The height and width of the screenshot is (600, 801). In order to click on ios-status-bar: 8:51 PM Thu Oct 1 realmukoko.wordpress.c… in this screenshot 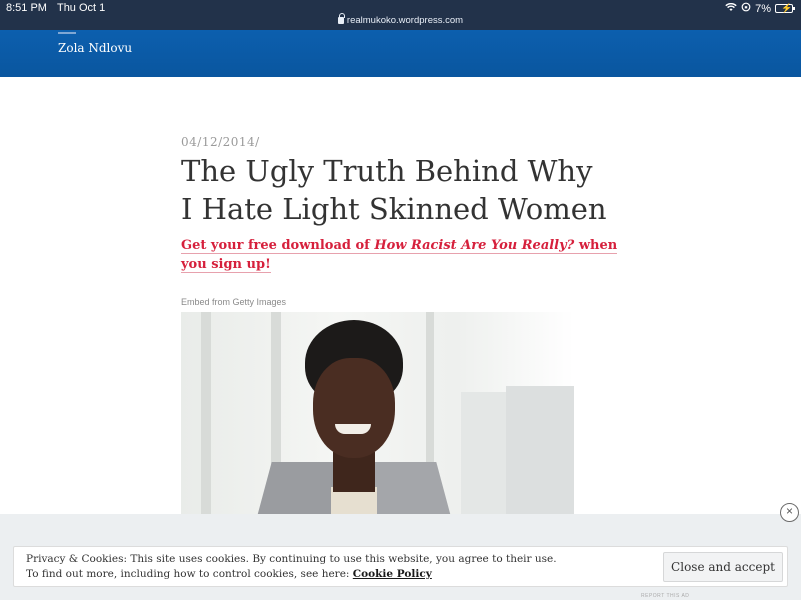, I will do `click(400, 15)`.